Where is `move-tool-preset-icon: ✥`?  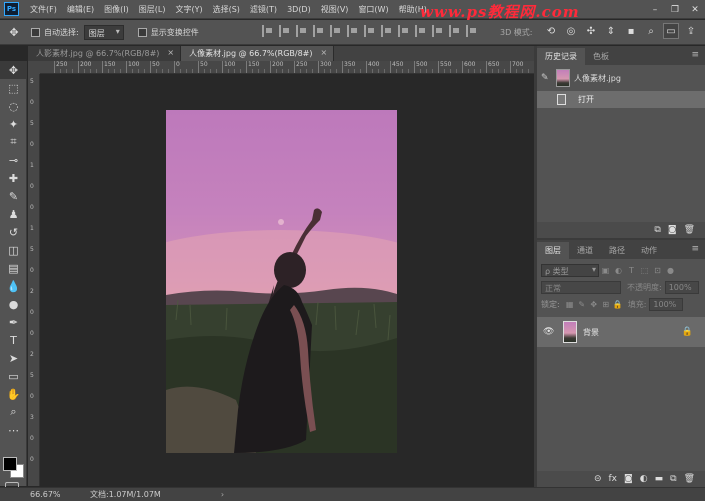 move-tool-preset-icon: ✥ is located at coordinates (14, 32).